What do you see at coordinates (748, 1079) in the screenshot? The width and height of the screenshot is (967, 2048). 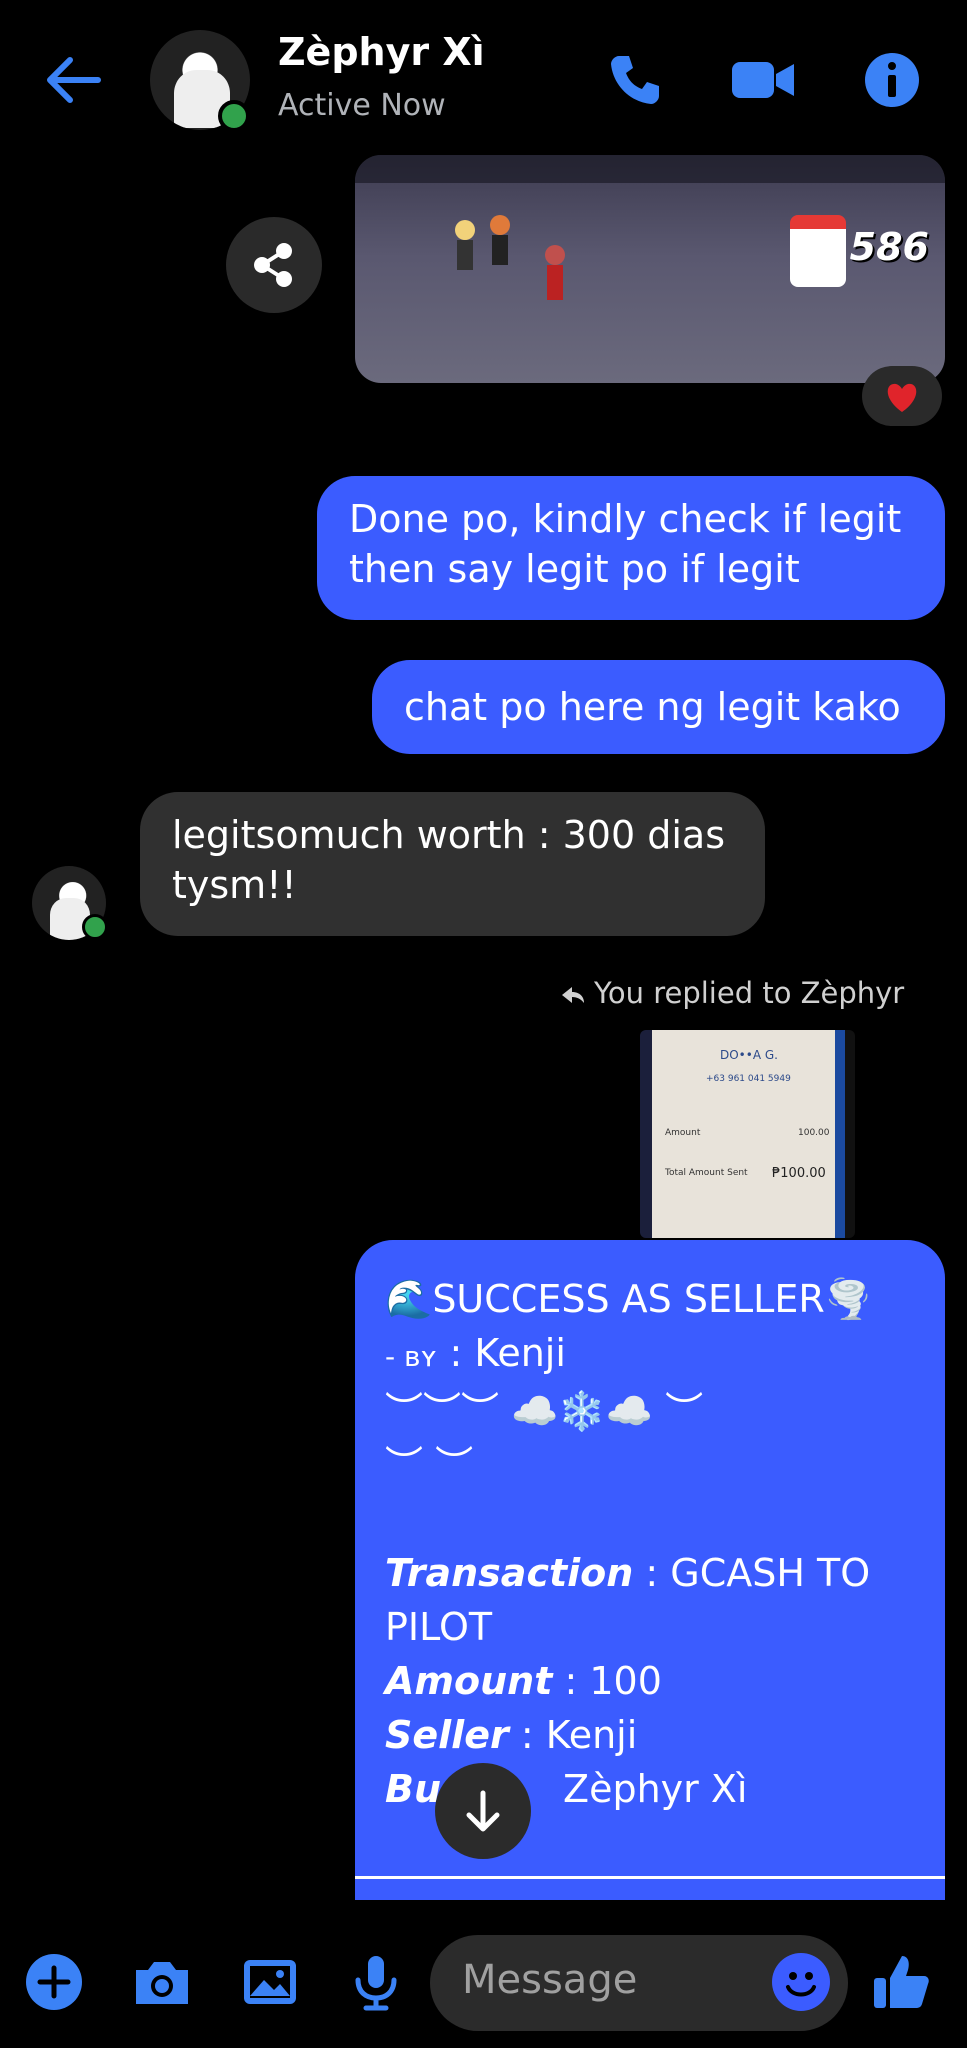 I see `receipt-number: +63 961 041 5949` at bounding box center [748, 1079].